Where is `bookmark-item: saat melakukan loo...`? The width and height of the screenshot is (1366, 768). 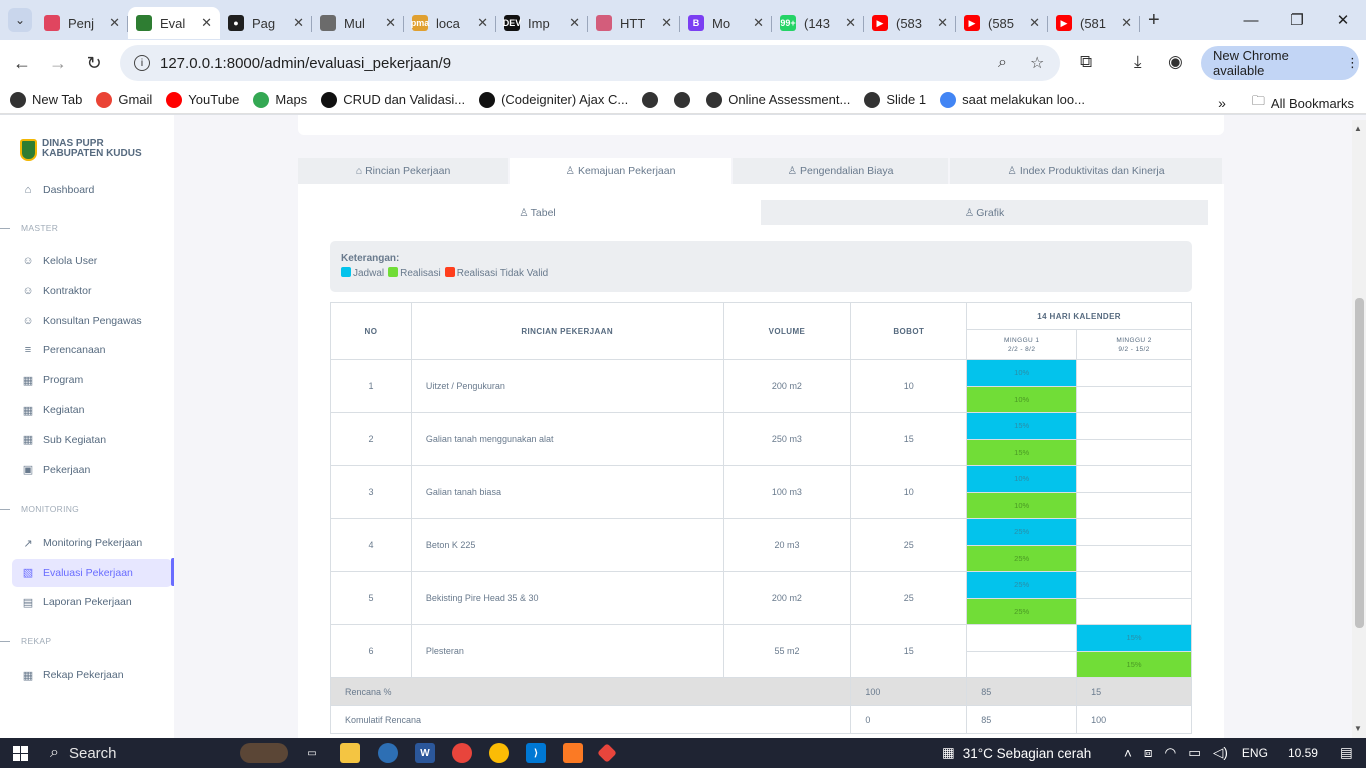
bookmark-item: saat melakukan loo... is located at coordinates (1012, 99).